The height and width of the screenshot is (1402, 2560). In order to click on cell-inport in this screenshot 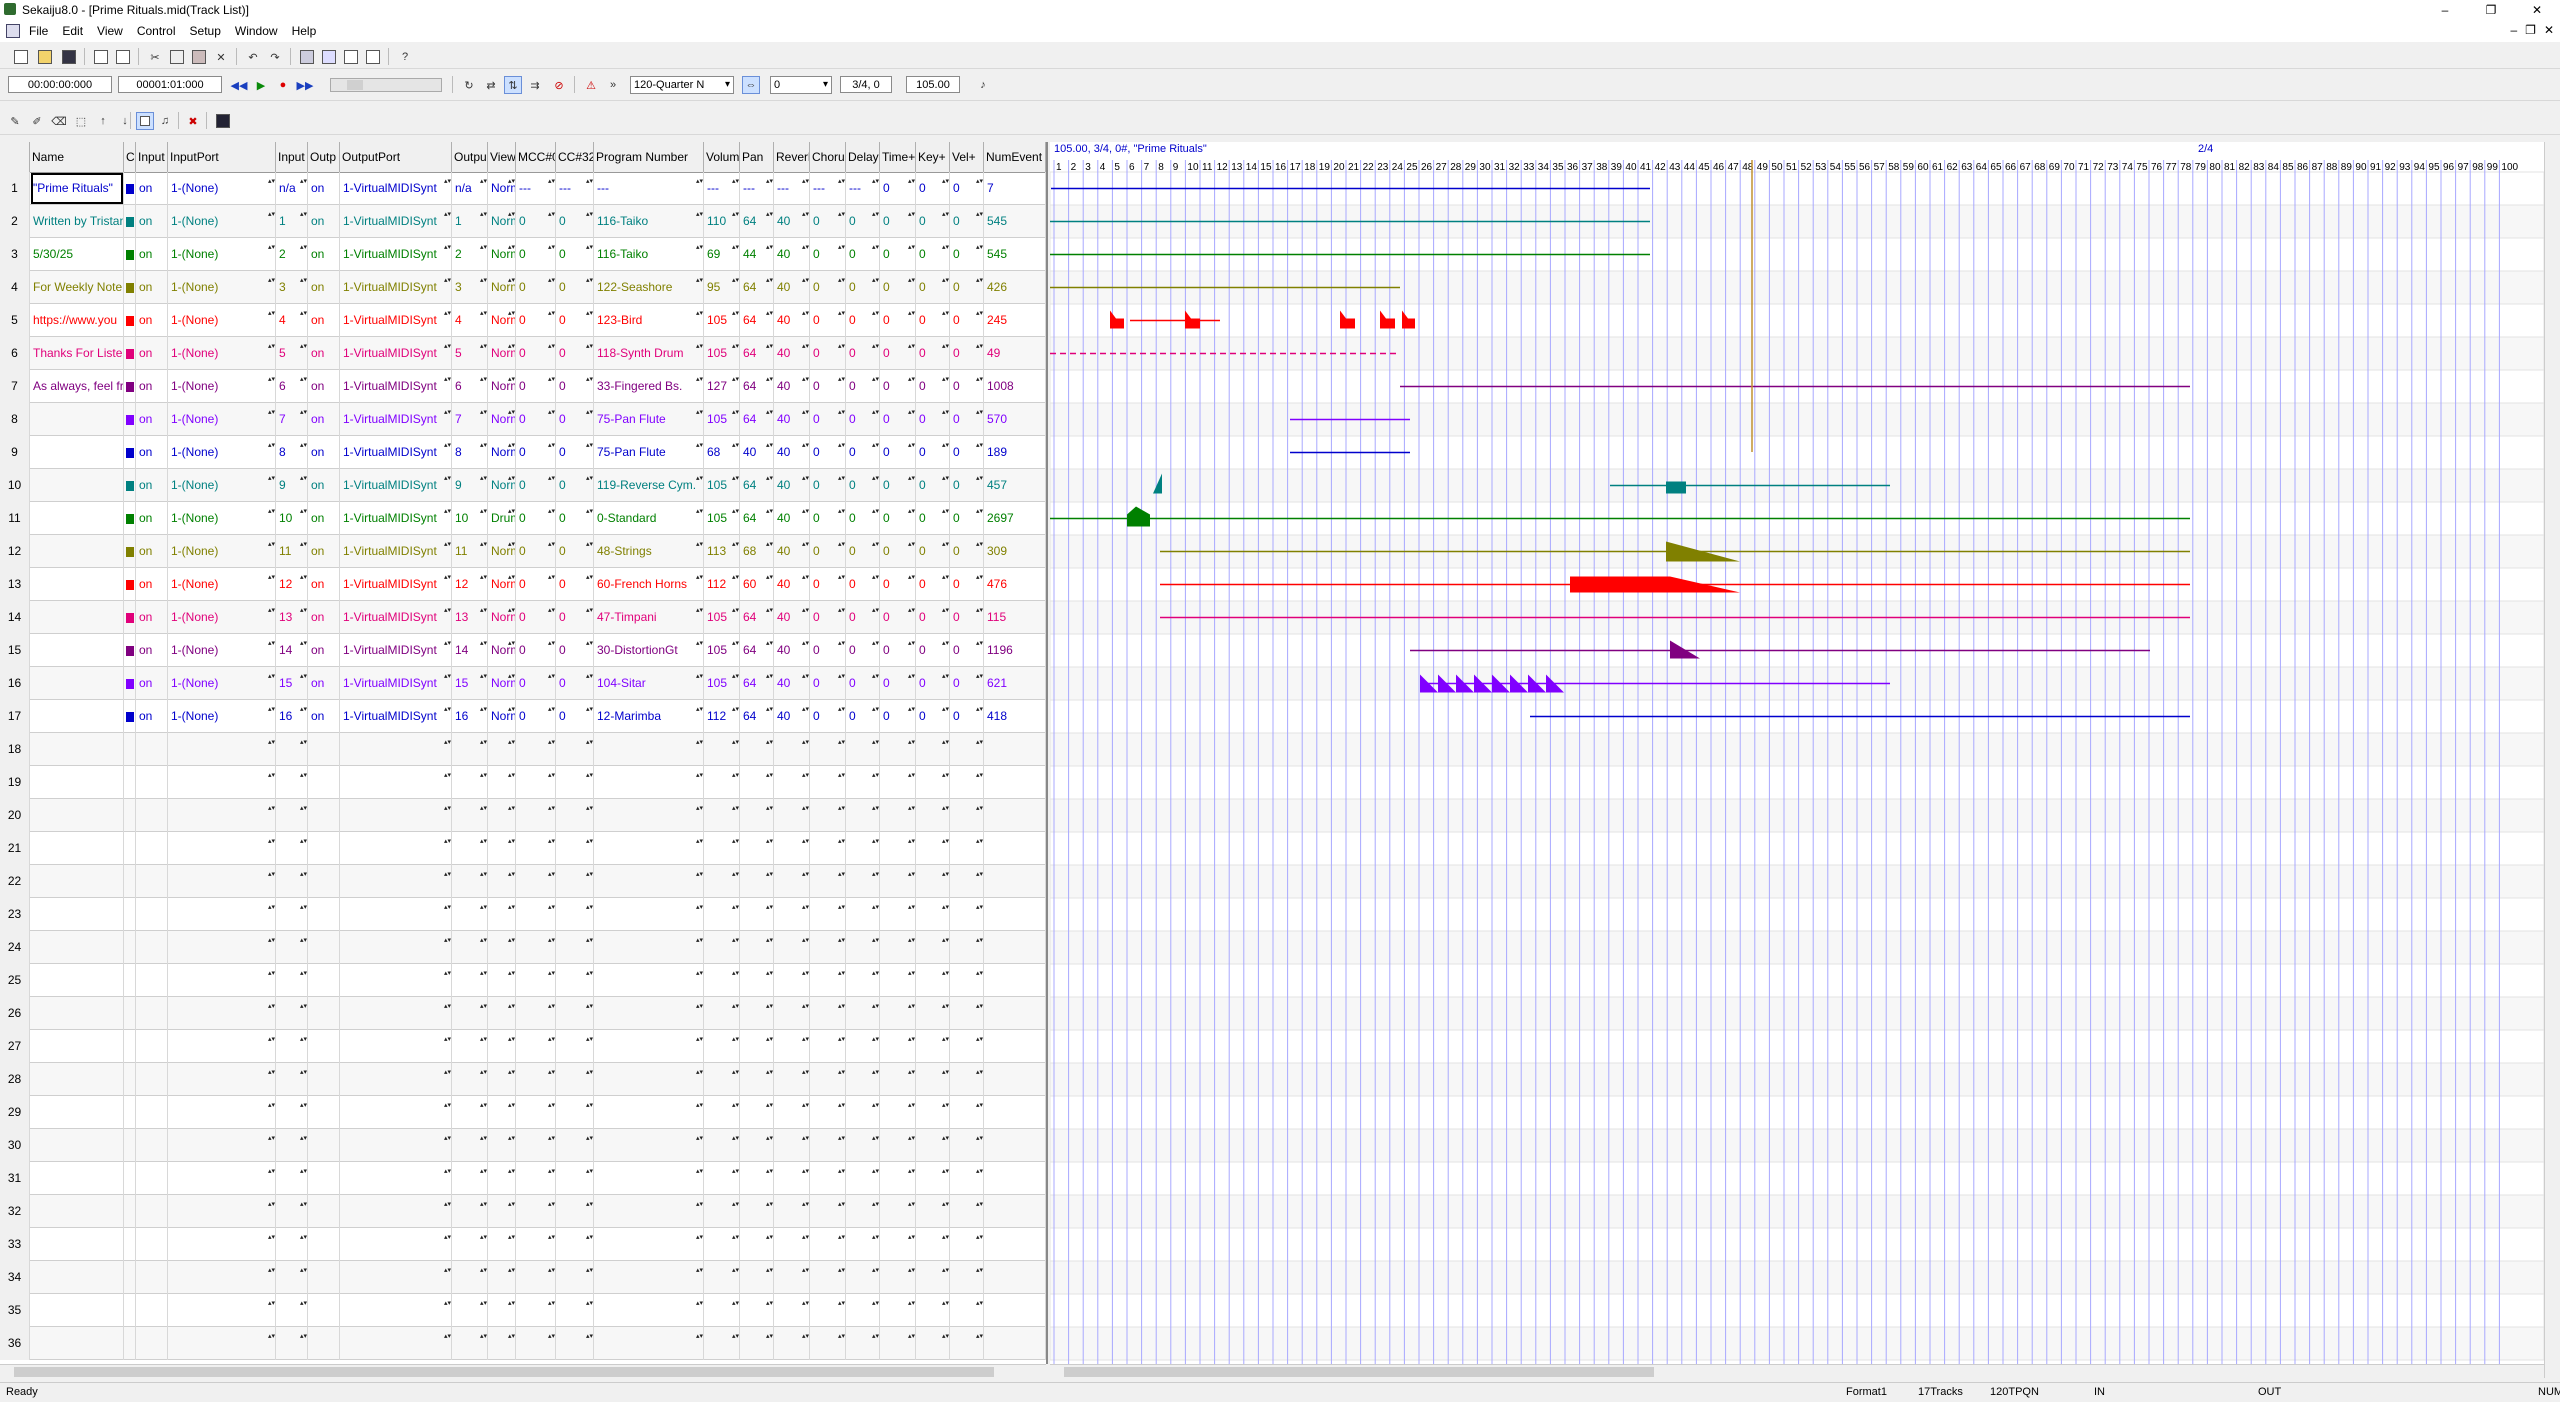, I will do `click(222, 1013)`.